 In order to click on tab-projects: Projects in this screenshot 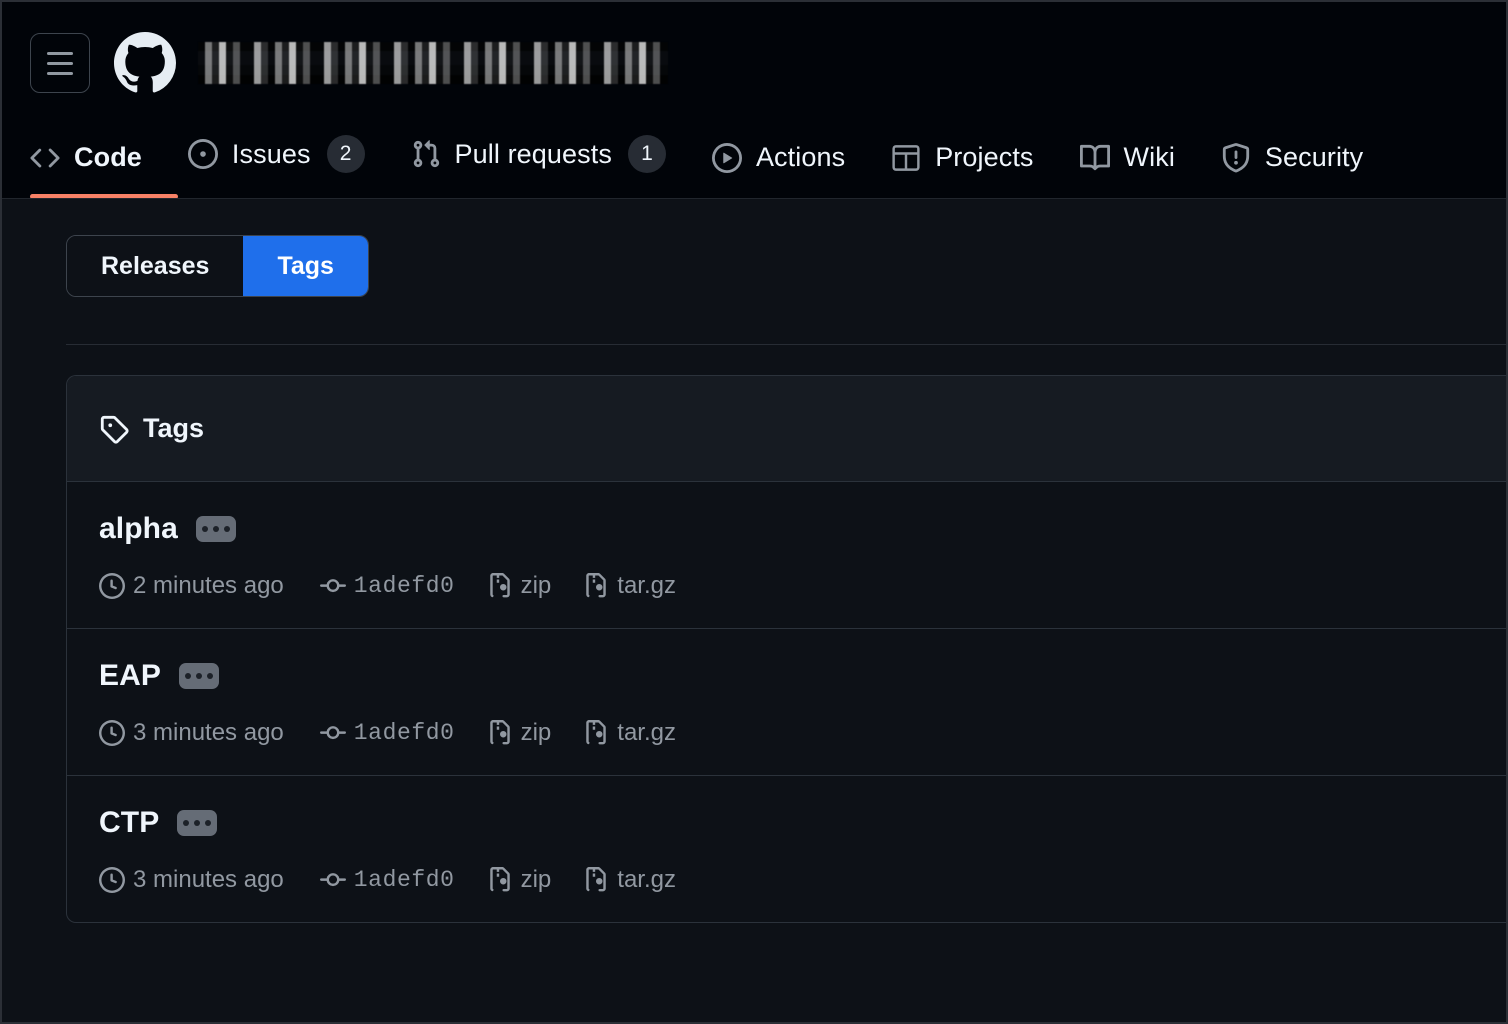, I will do `click(962, 170)`.